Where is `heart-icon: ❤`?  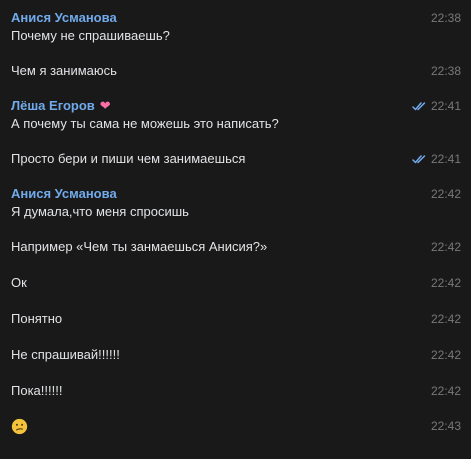 heart-icon: ❤ is located at coordinates (105, 105).